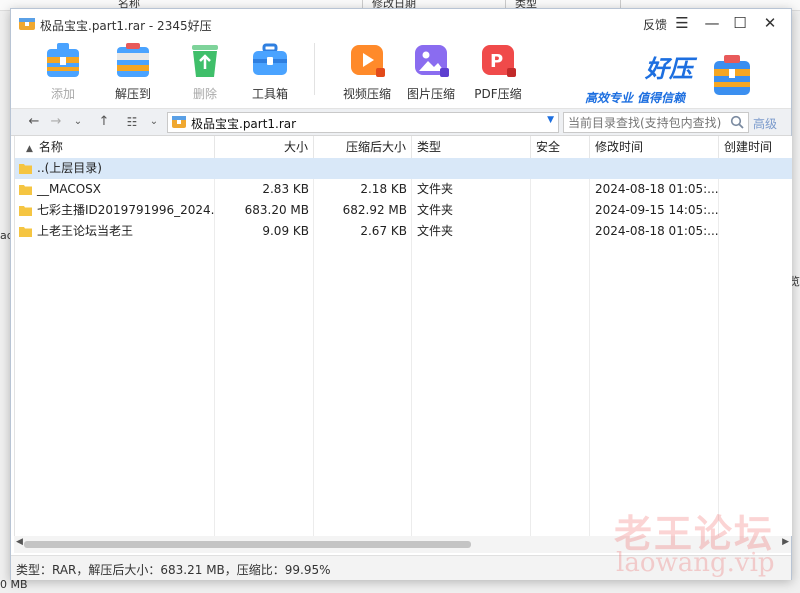  Describe the element at coordinates (471, 147) in the screenshot. I see `column-header-type: 类型` at that location.